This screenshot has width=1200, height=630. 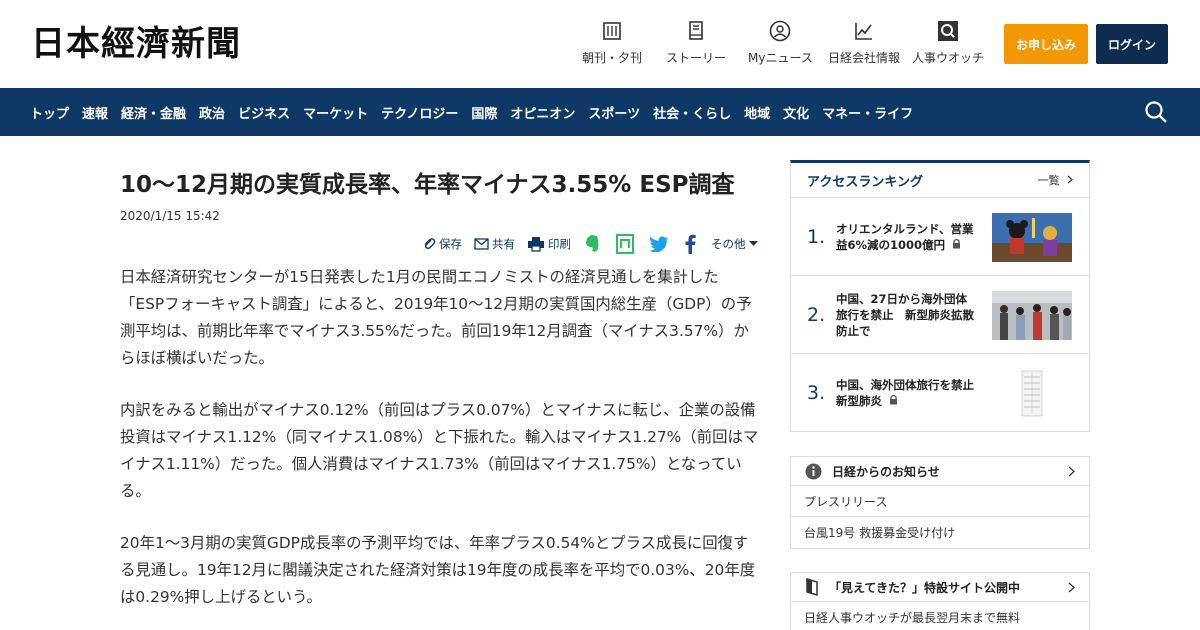 What do you see at coordinates (948, 43) in the screenshot?
I see `nav-personnel-watch: 人事ウオッチ` at bounding box center [948, 43].